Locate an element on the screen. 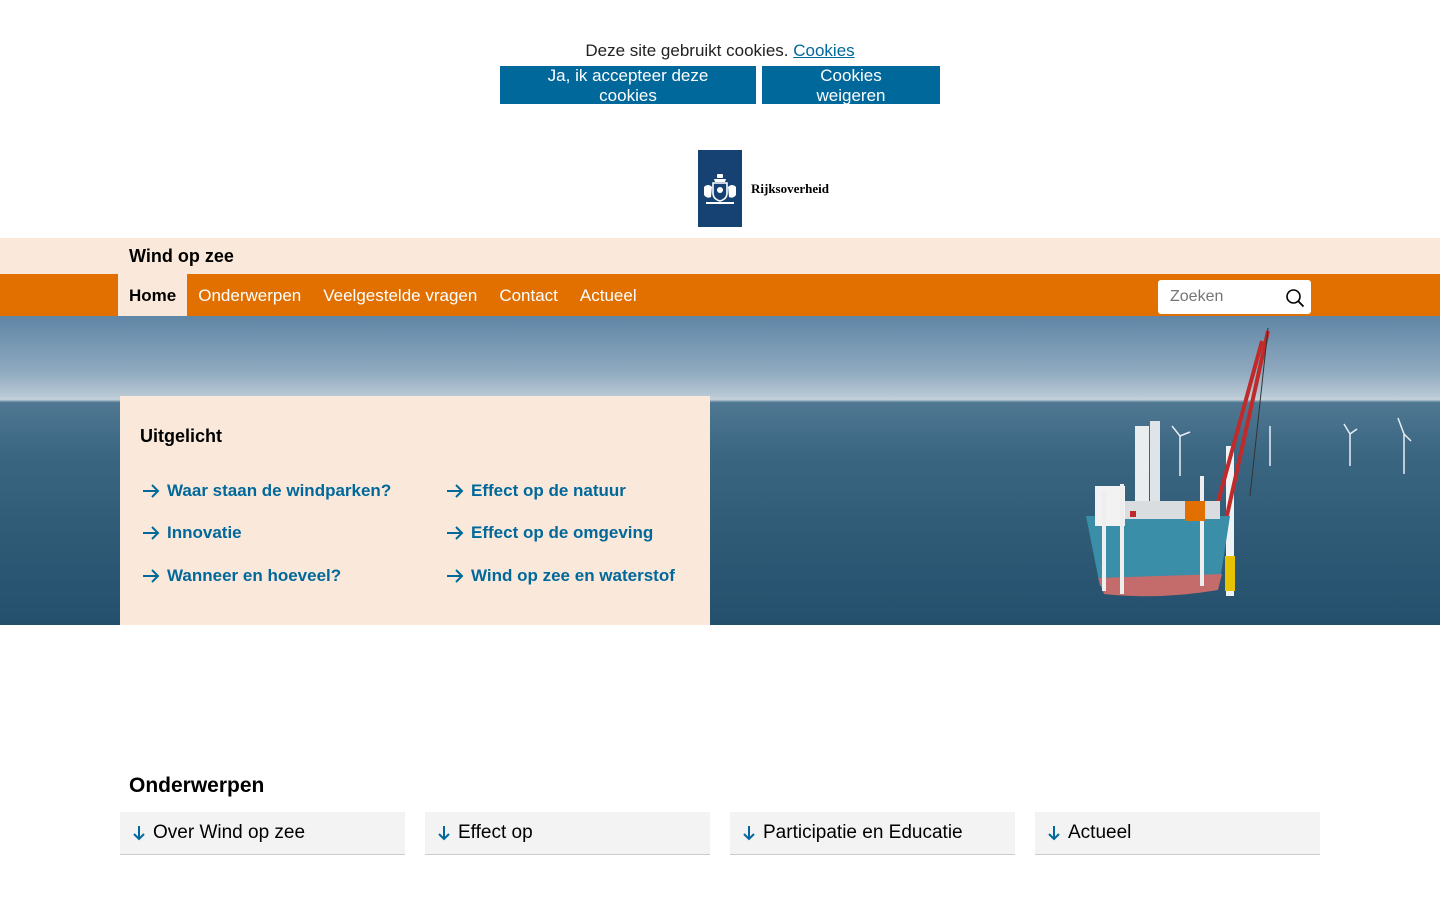 Image resolution: width=1440 pixels, height=900 pixels. topic-effect-op: Effect op is located at coordinates (567, 833).